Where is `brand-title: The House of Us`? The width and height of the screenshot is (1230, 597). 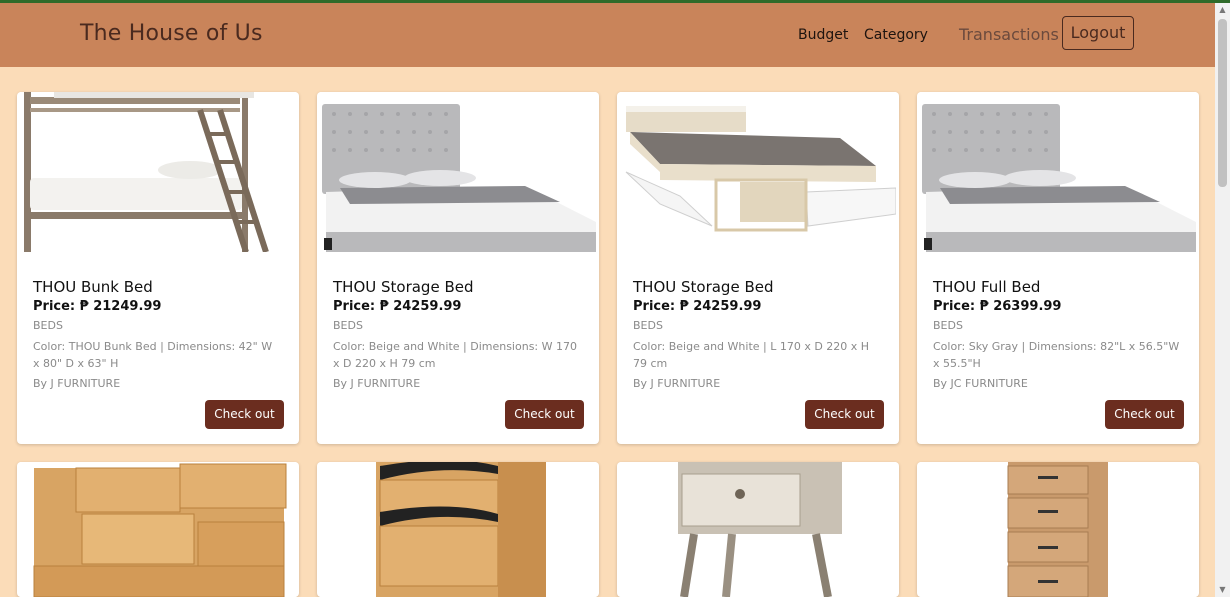
brand-title: The House of Us is located at coordinates (171, 33).